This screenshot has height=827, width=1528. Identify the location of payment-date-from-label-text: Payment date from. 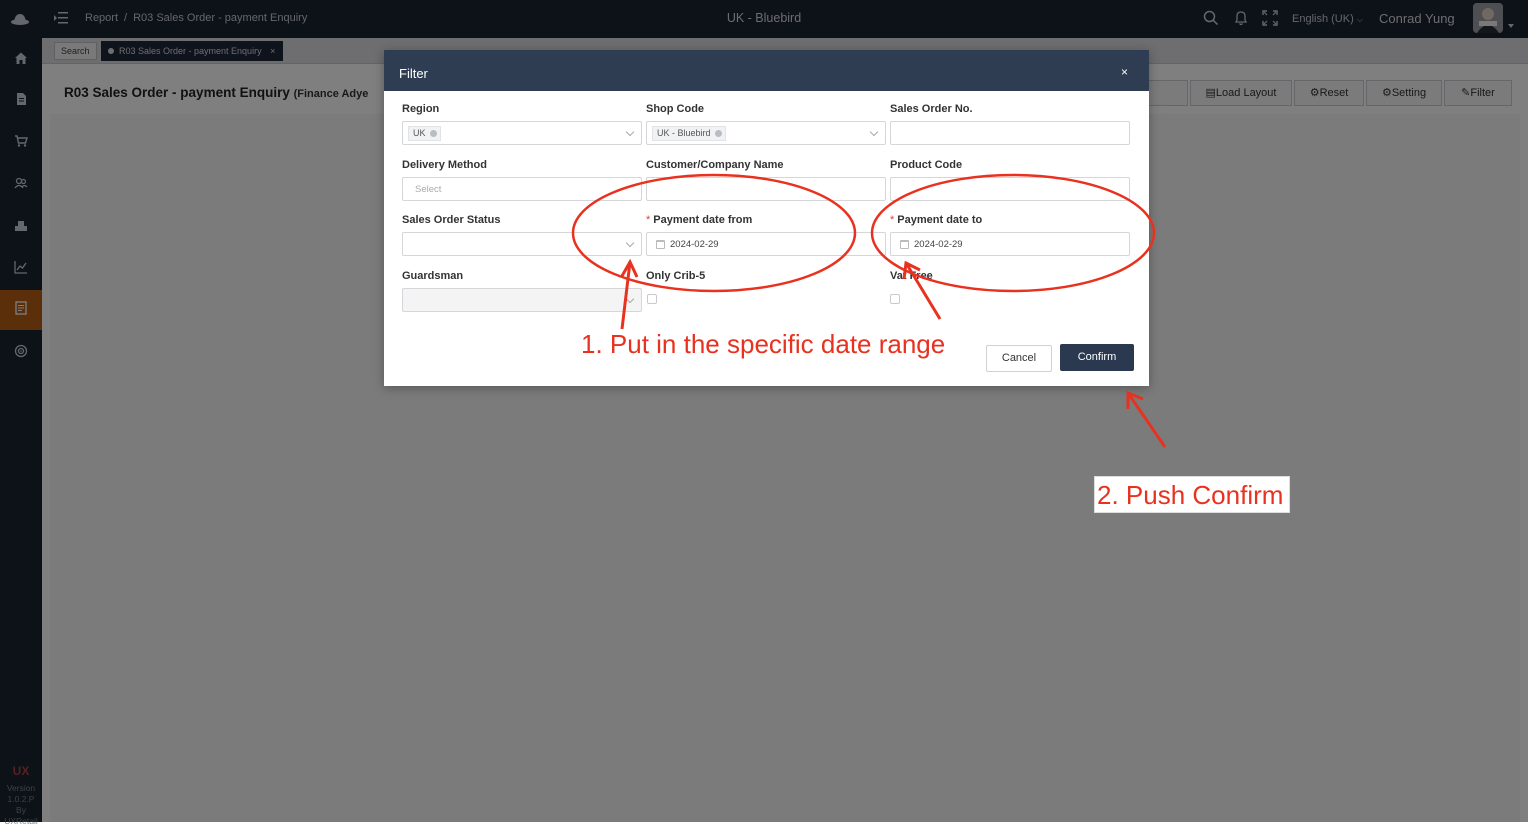
(703, 220).